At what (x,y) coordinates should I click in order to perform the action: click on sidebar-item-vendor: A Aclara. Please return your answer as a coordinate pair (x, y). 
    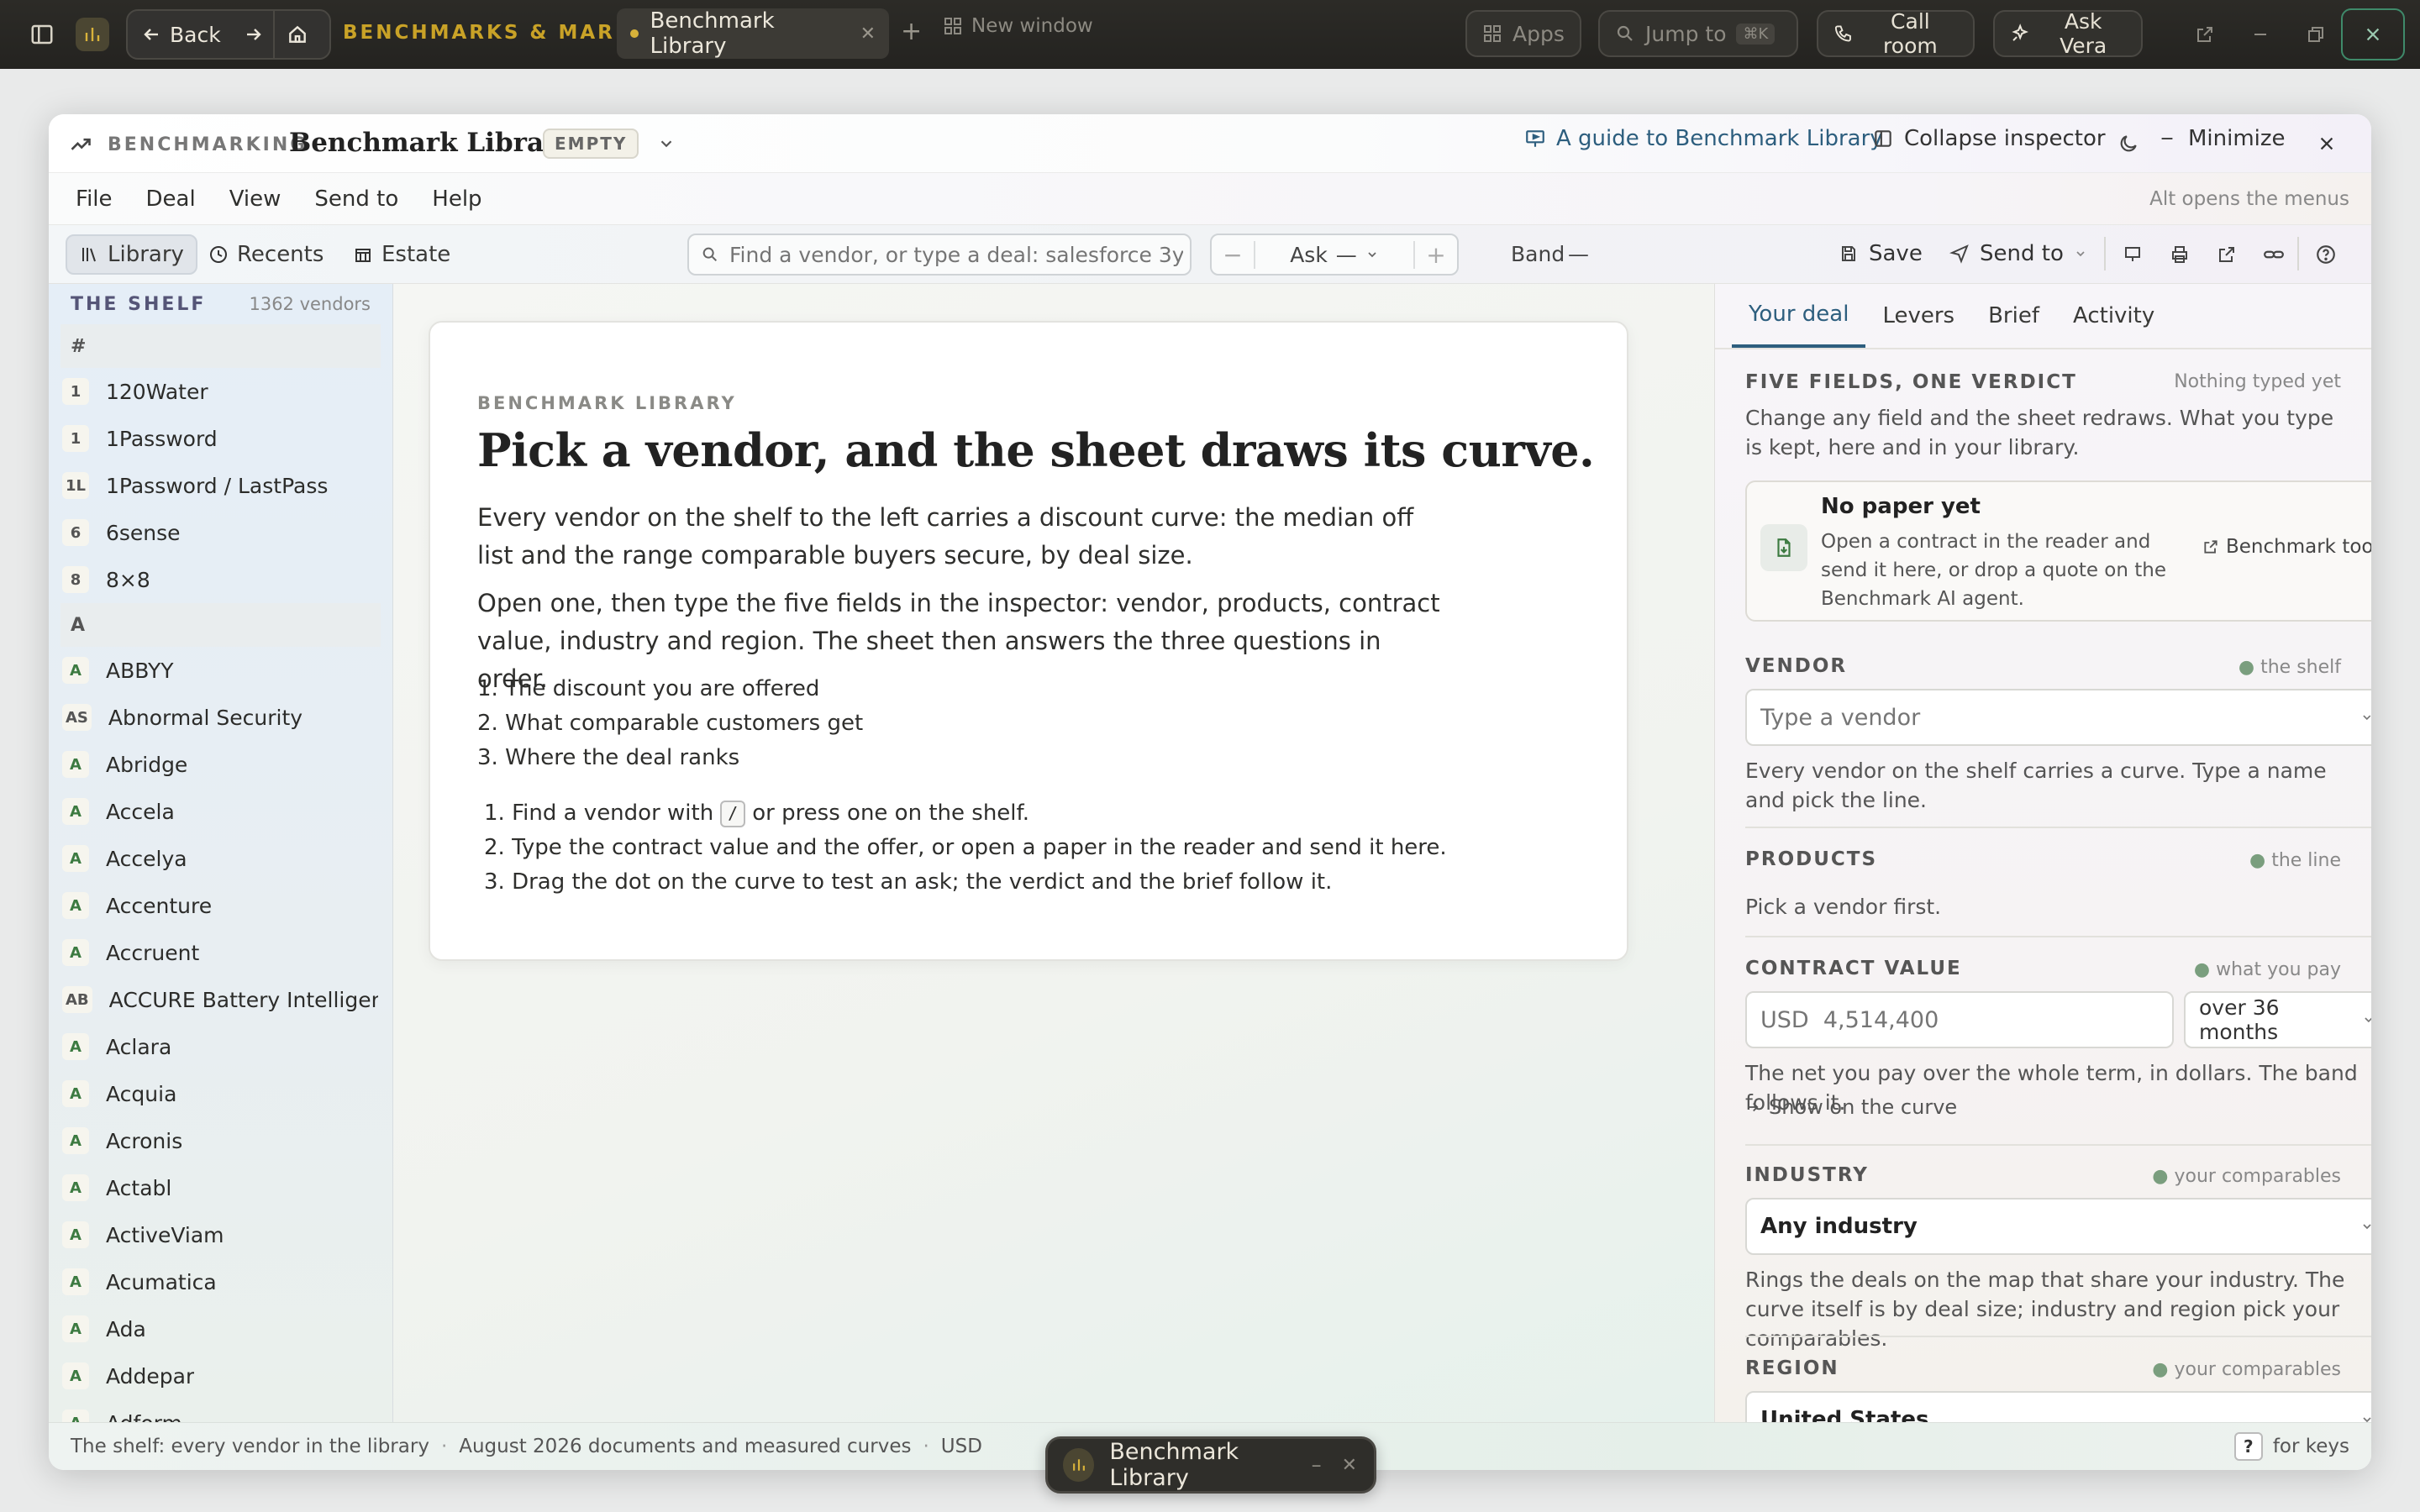
    Looking at the image, I should click on (220, 1046).